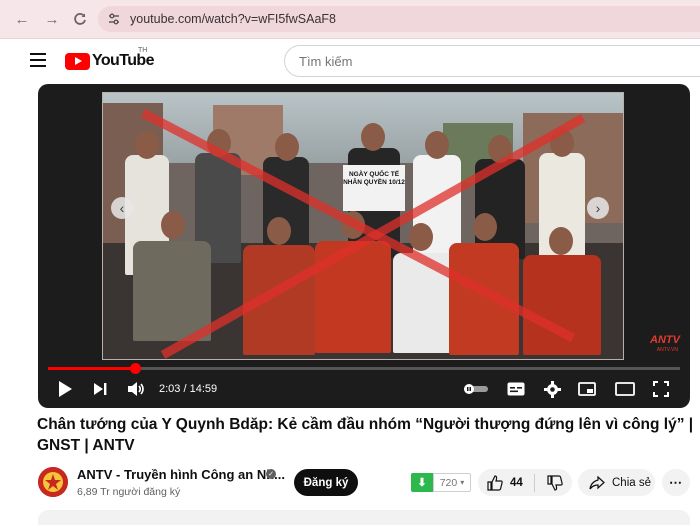 This screenshot has height=525, width=700. I want to click on search-bar, so click(492, 61).